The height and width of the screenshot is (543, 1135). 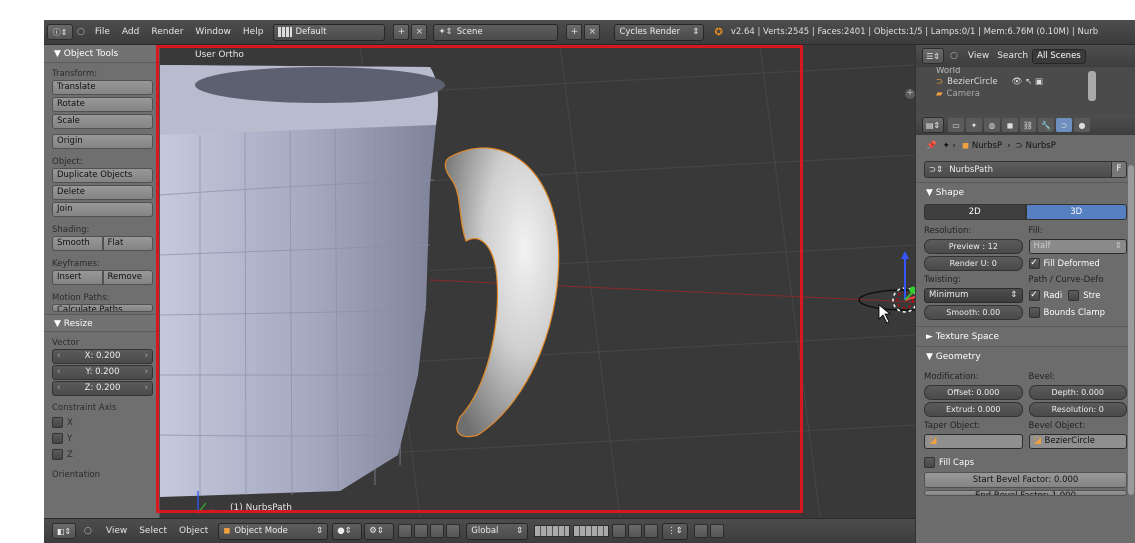 What do you see at coordinates (213, 32) in the screenshot?
I see `menu-window: Window` at bounding box center [213, 32].